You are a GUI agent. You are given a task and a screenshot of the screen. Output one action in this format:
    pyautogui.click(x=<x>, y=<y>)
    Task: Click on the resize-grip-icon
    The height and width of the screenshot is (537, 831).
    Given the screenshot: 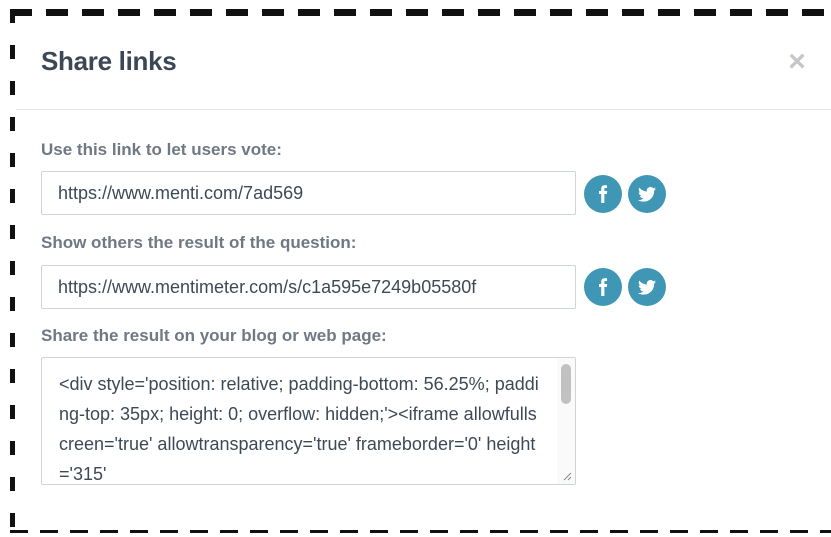 What is the action you would take?
    pyautogui.click(x=567, y=476)
    